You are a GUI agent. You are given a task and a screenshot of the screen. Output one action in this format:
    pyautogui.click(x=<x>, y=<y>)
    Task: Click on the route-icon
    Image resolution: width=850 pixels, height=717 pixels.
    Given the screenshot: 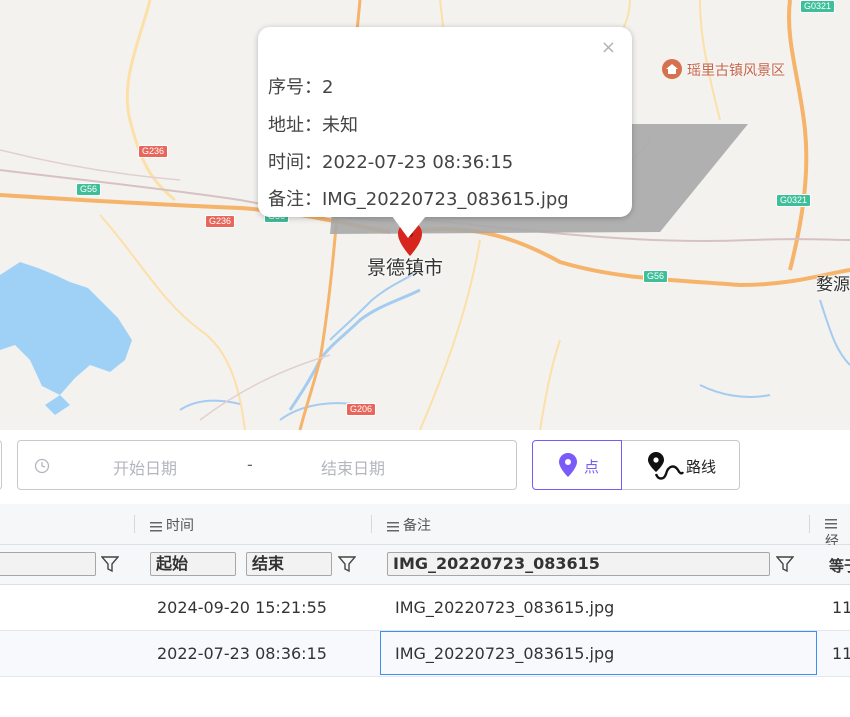 What is the action you would take?
    pyautogui.click(x=666, y=466)
    